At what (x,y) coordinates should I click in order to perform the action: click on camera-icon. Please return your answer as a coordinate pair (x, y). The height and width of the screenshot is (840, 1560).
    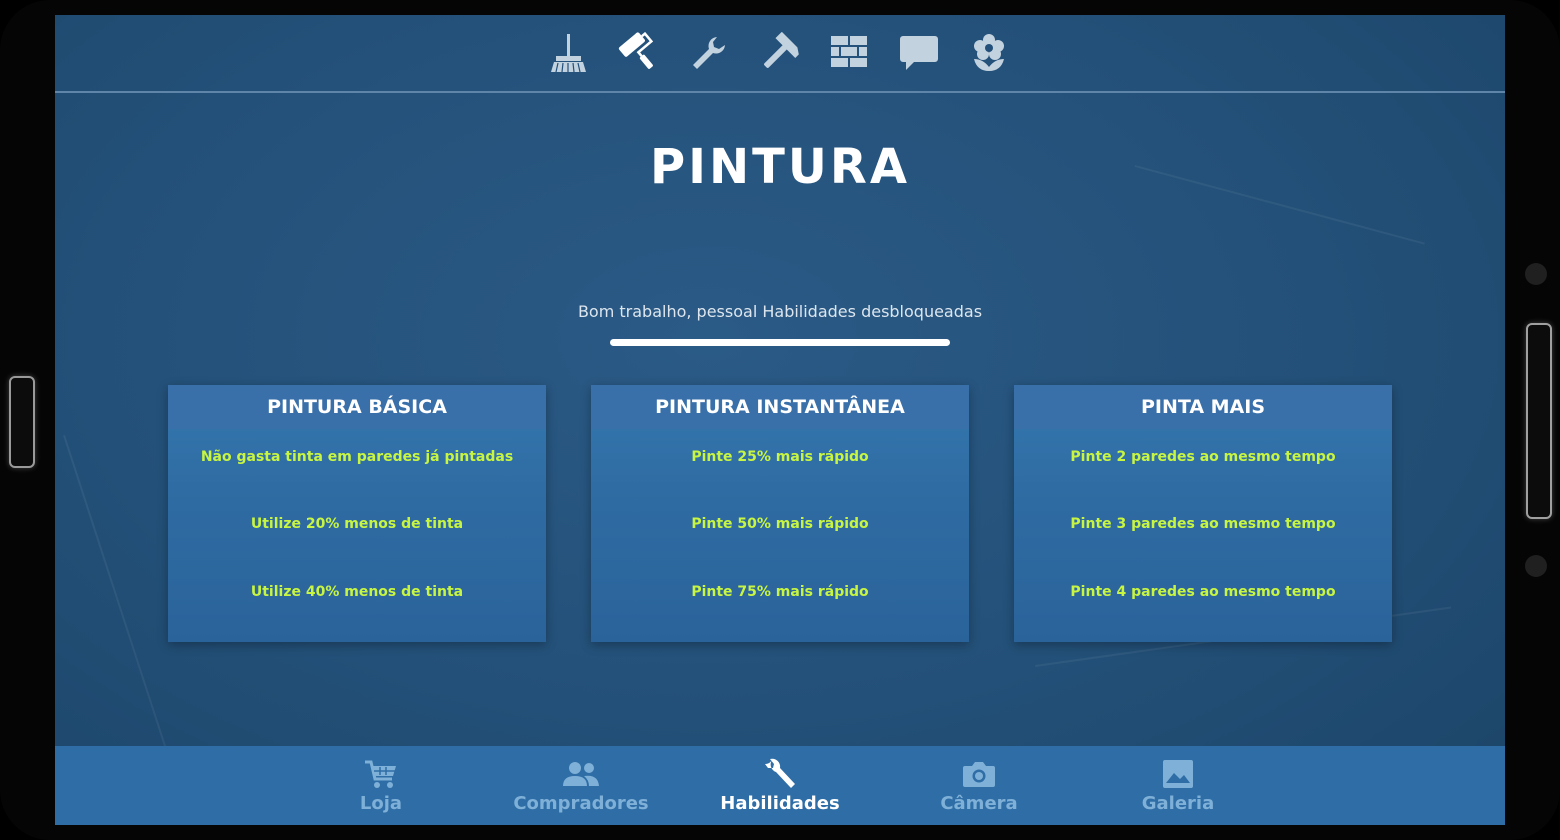
    Looking at the image, I should click on (979, 774).